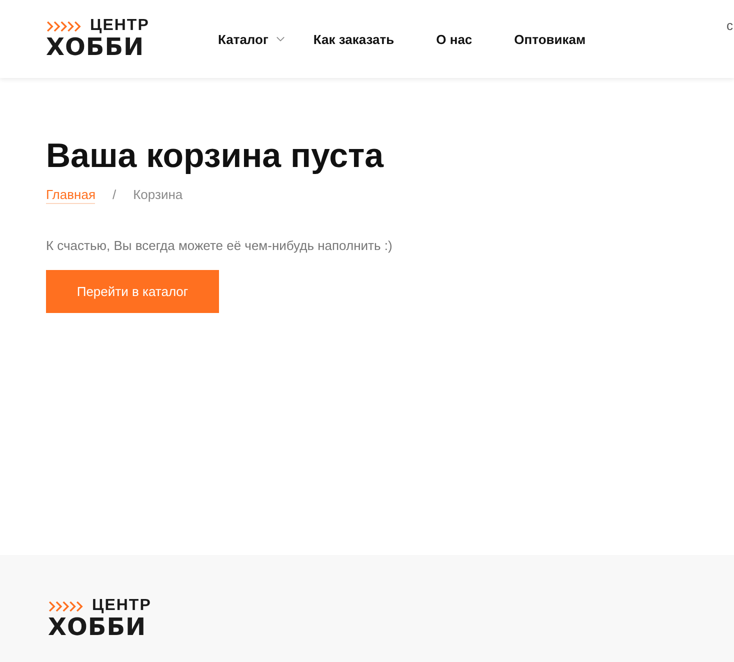 This screenshot has height=662, width=734. I want to click on breadcrumb-current: Корзина, so click(158, 195).